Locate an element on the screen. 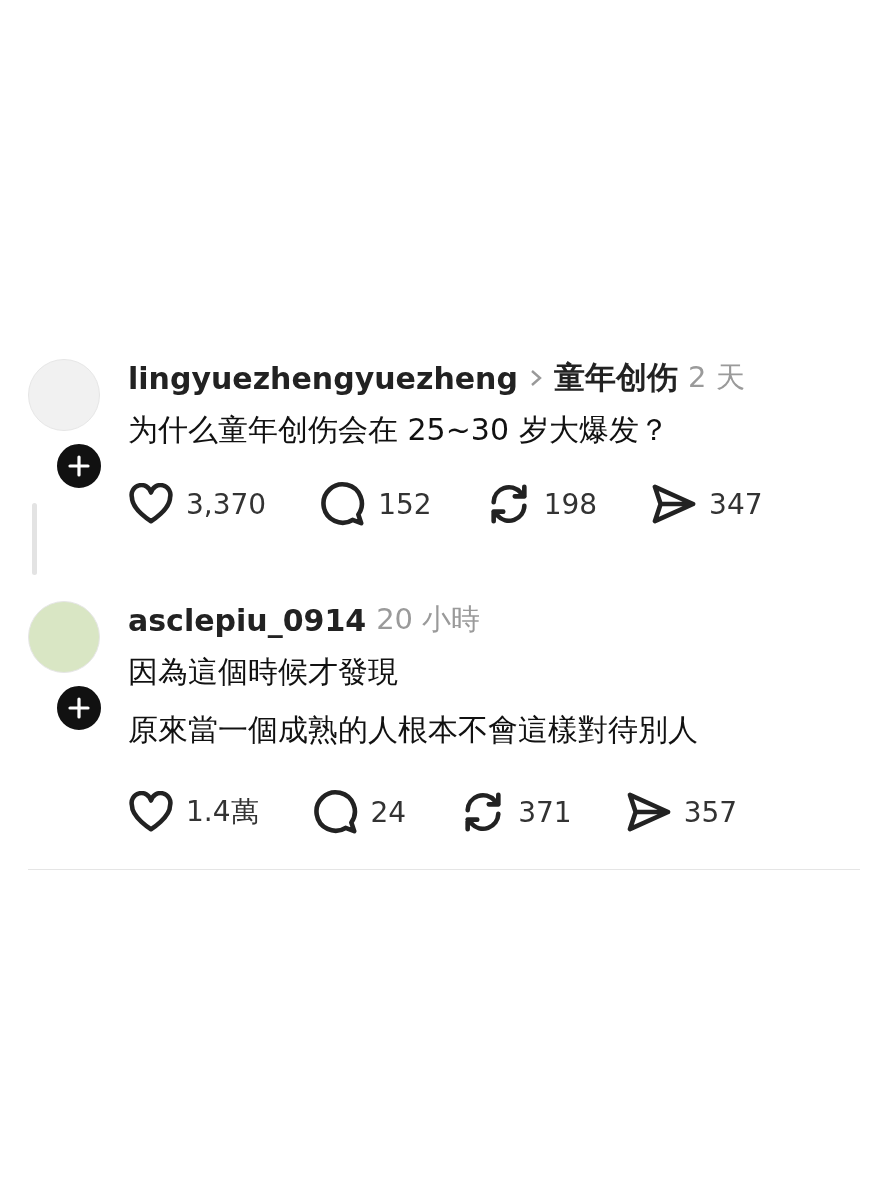  like-button: 3,370 is located at coordinates (197, 504).